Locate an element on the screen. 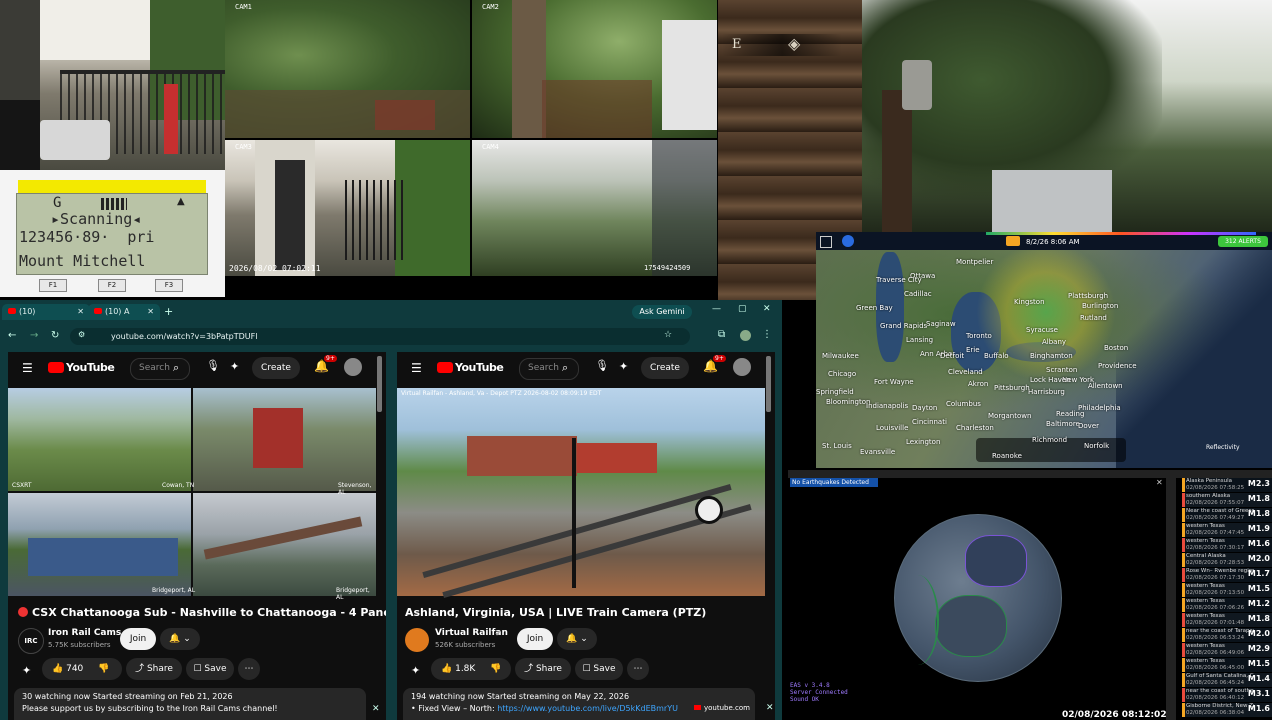  quake-datetime: 02/08/2026 08:12:02 is located at coordinates (1114, 715).